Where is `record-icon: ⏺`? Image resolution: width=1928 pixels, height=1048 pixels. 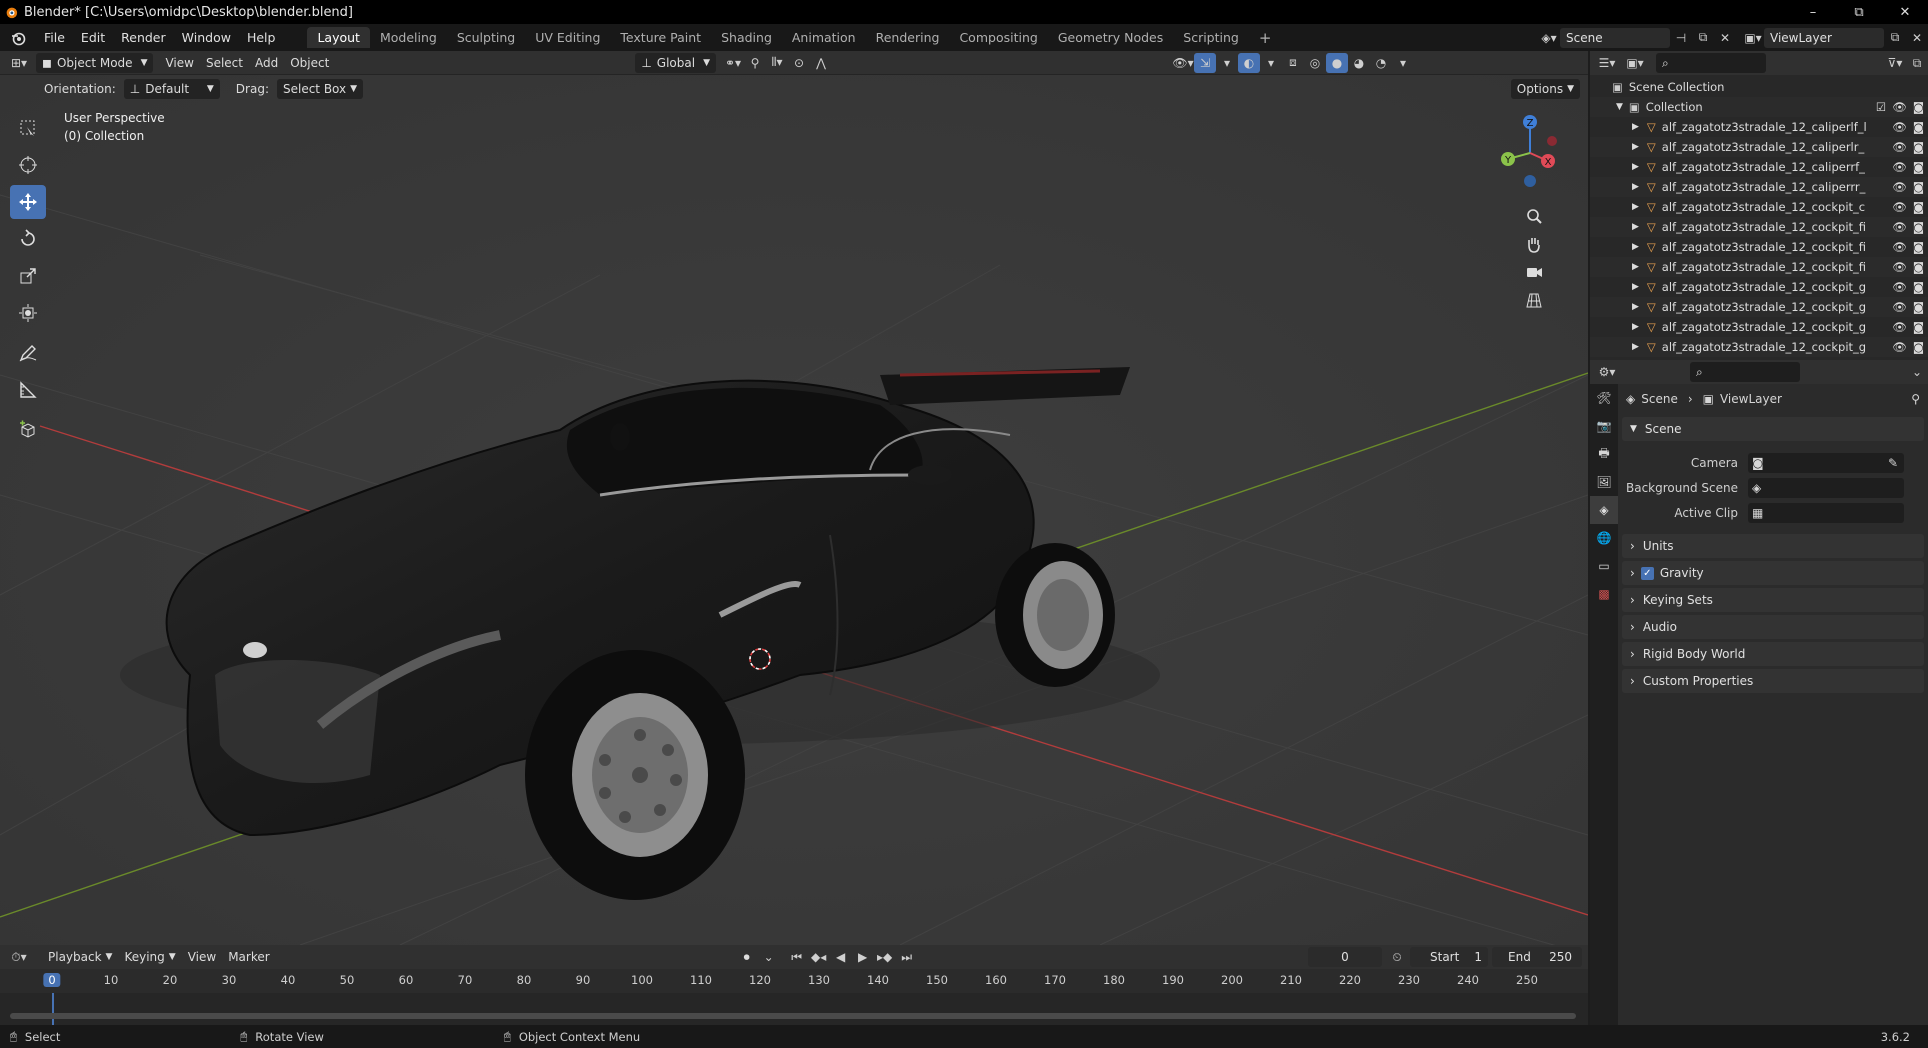 record-icon: ⏺ is located at coordinates (747, 957).